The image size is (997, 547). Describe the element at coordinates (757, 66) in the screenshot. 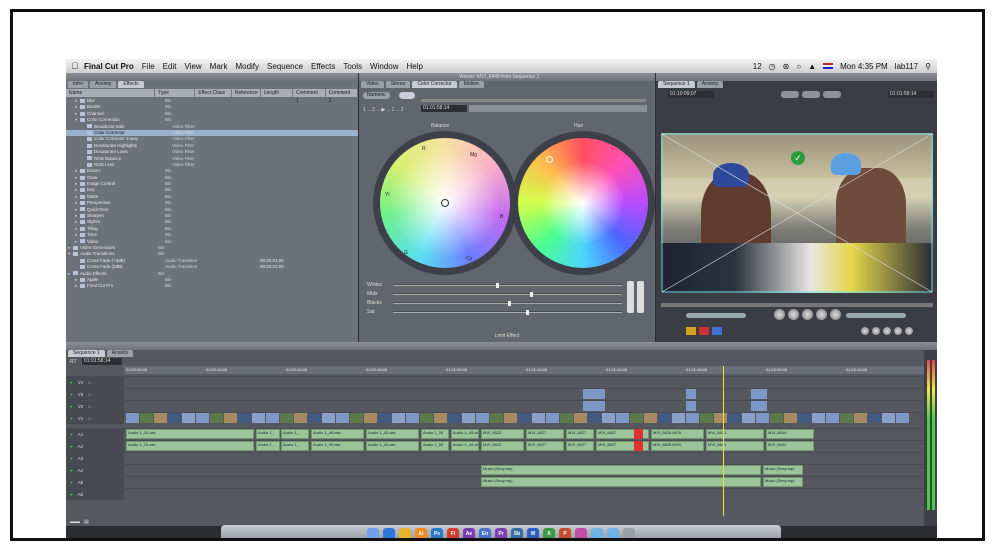

I see `battery-indicator: 12` at that location.